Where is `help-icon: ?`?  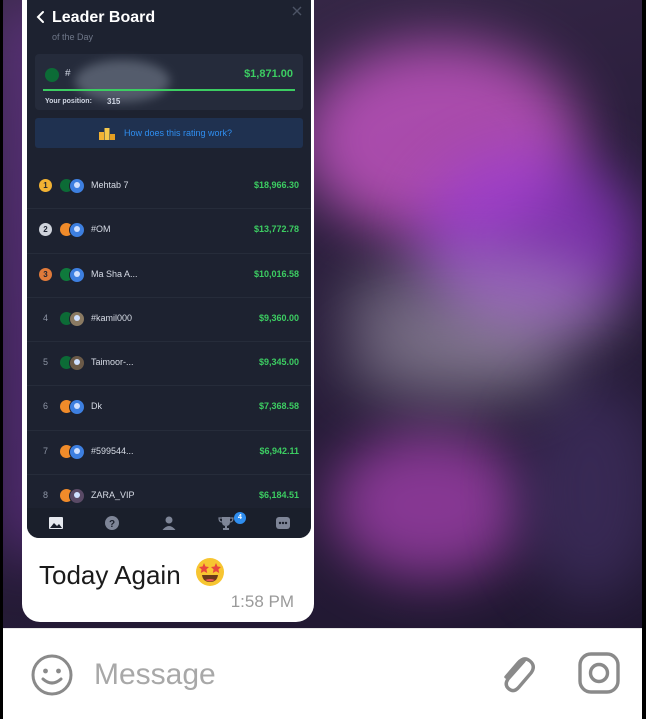 help-icon: ? is located at coordinates (112, 523).